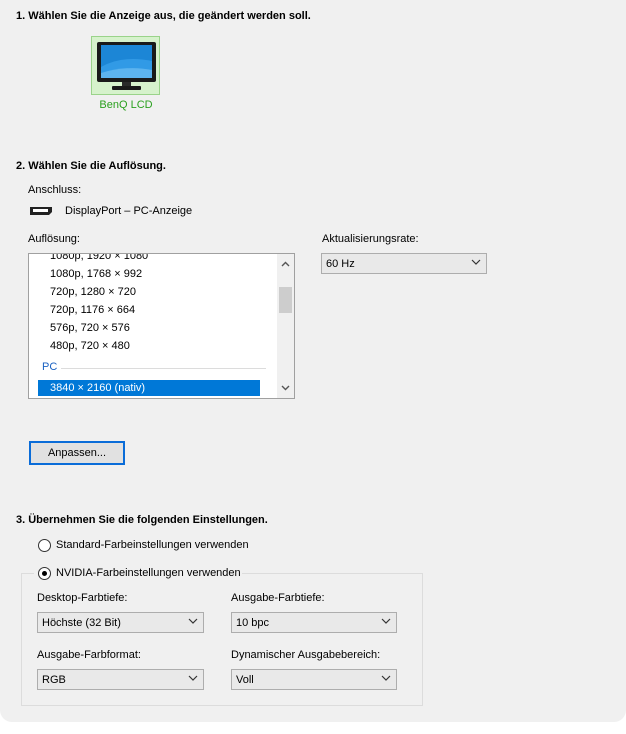 The image size is (626, 734). I want to click on radio-nvidia-colors, so click(44, 573).